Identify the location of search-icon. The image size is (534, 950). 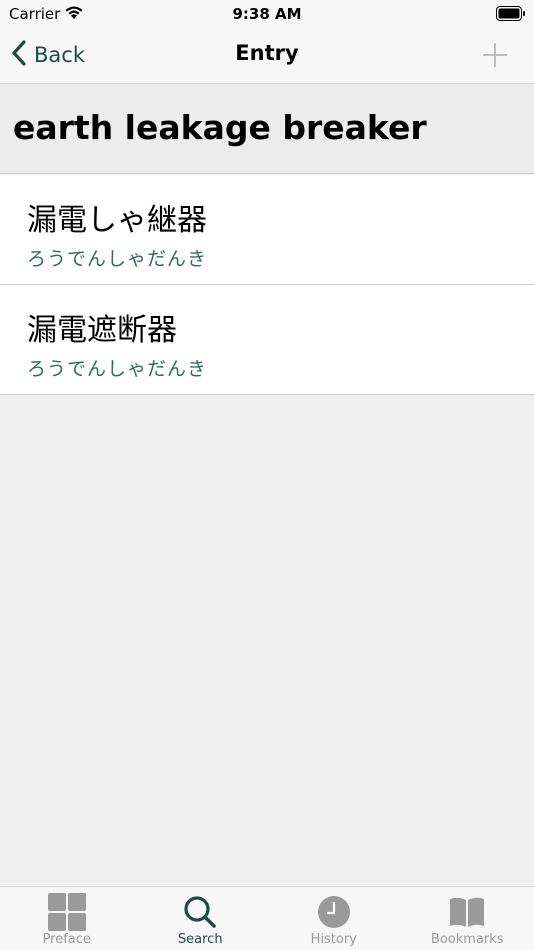
(200, 912).